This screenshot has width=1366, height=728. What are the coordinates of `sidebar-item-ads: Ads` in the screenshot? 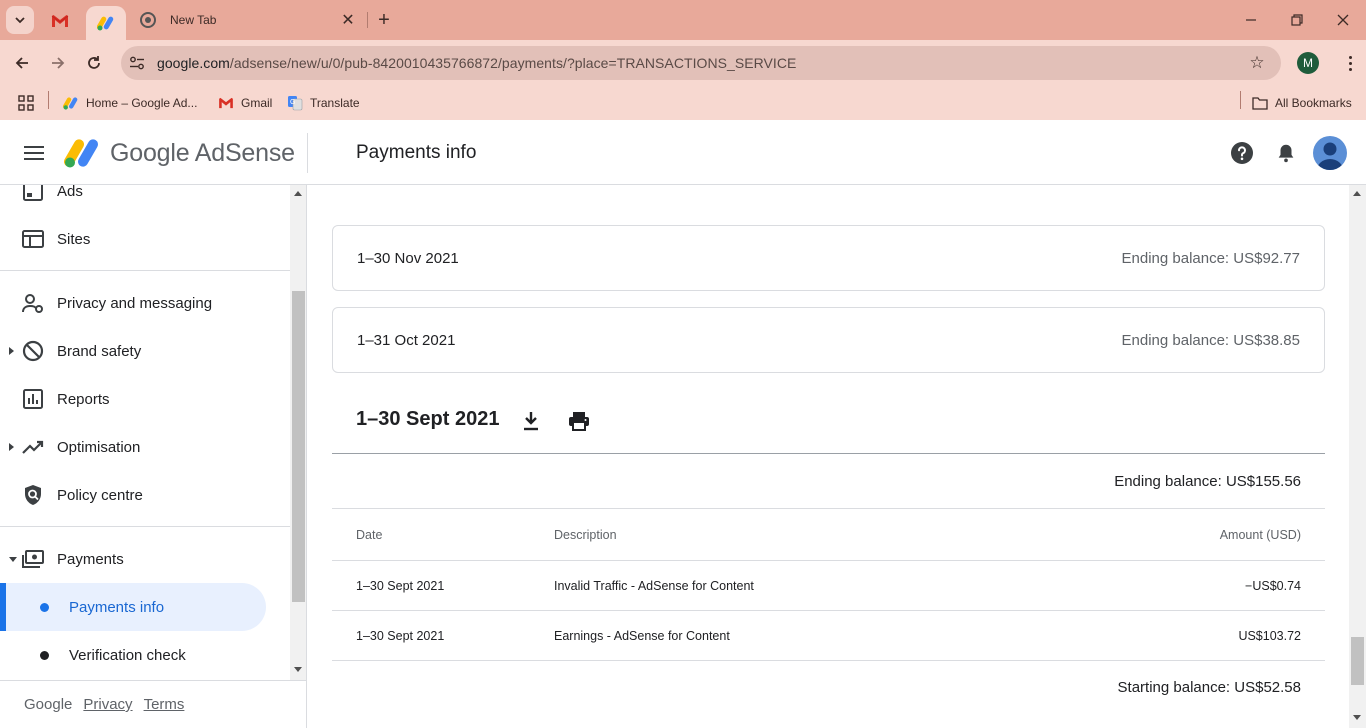 It's located at (145, 200).